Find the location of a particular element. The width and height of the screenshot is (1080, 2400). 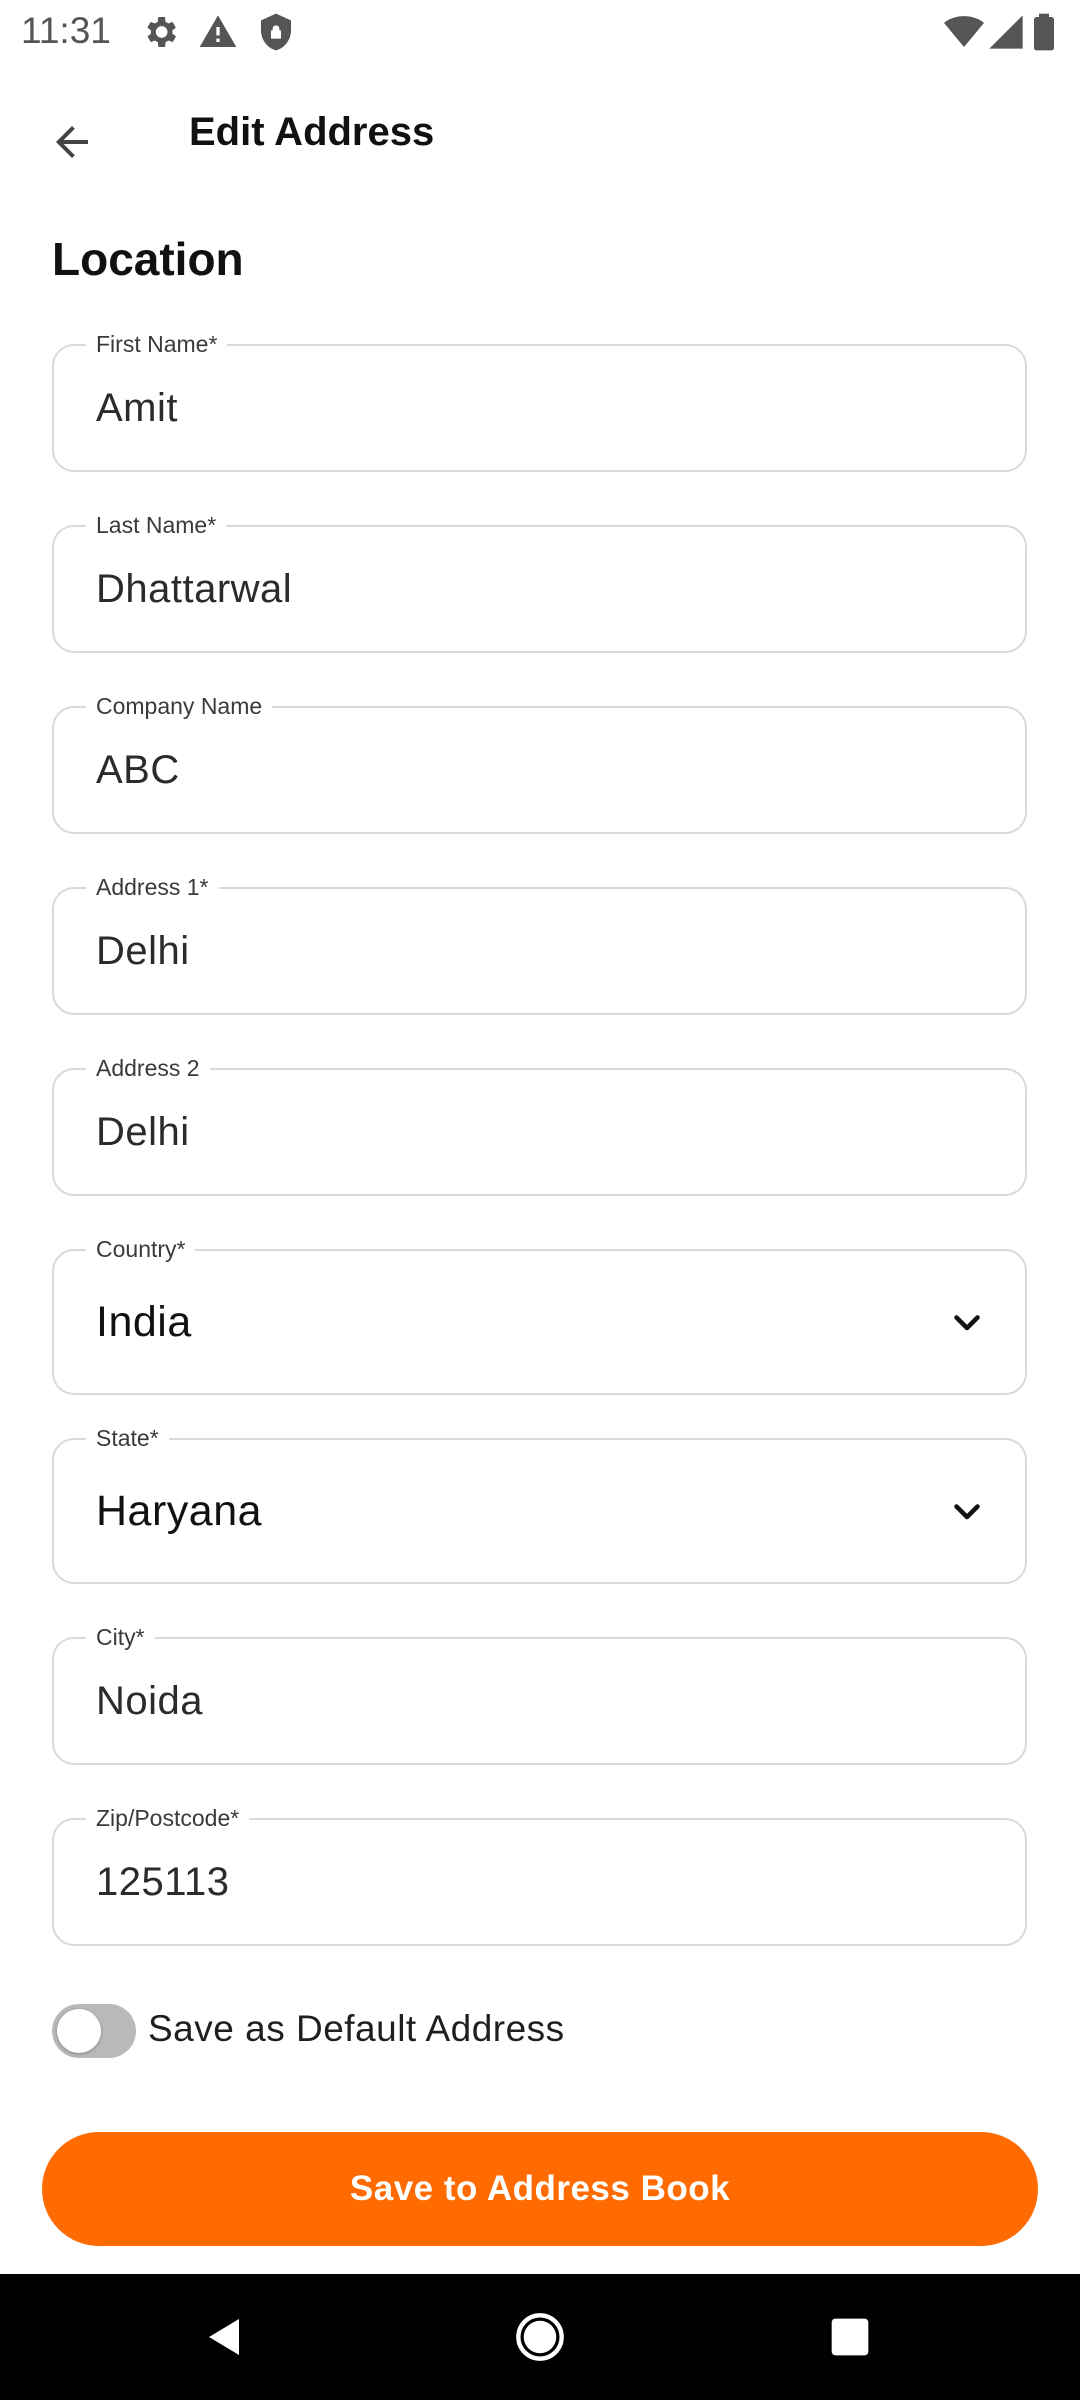

recents-square-icon is located at coordinates (850, 2337).